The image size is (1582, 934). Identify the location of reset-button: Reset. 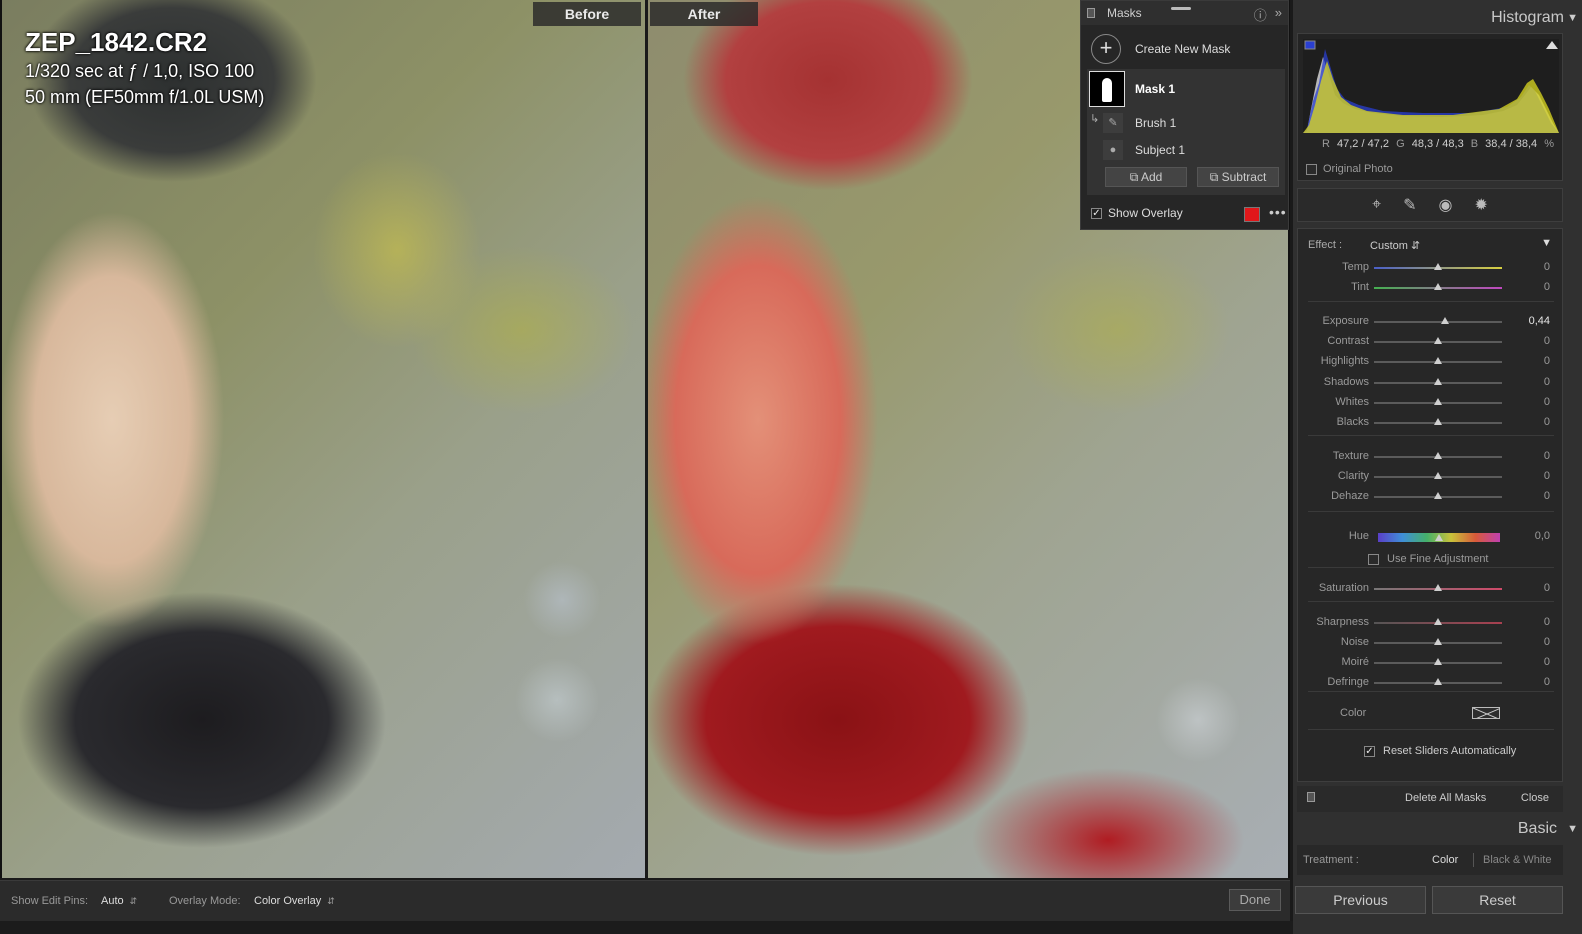
(1497, 900).